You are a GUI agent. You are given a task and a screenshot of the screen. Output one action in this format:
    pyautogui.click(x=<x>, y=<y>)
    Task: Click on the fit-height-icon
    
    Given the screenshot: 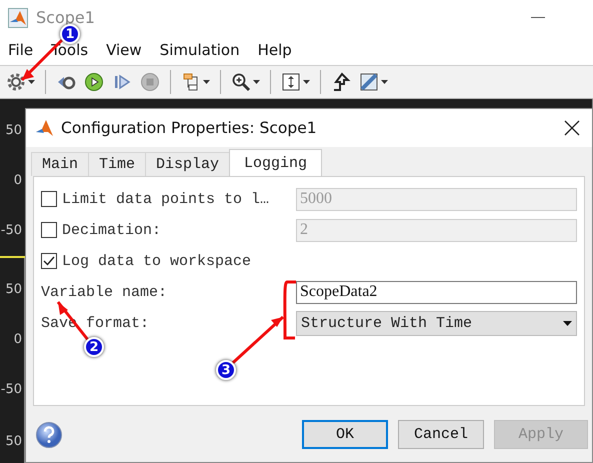 What is the action you would take?
    pyautogui.click(x=291, y=82)
    